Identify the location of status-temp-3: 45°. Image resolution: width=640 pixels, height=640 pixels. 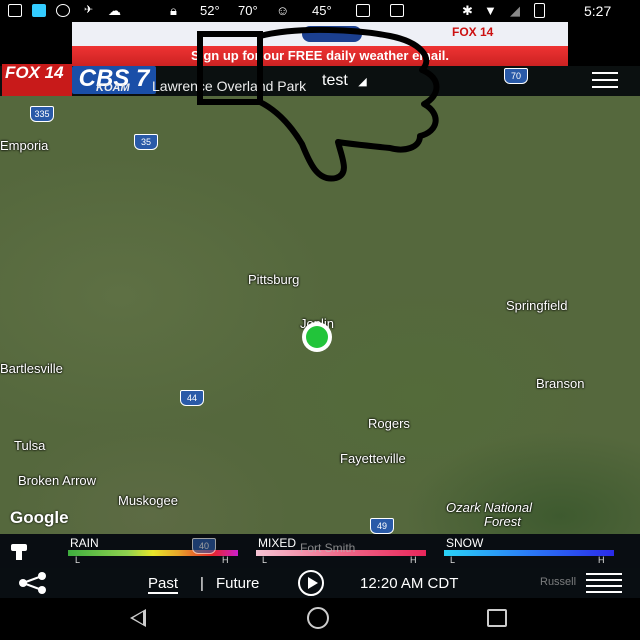
(322, 10).